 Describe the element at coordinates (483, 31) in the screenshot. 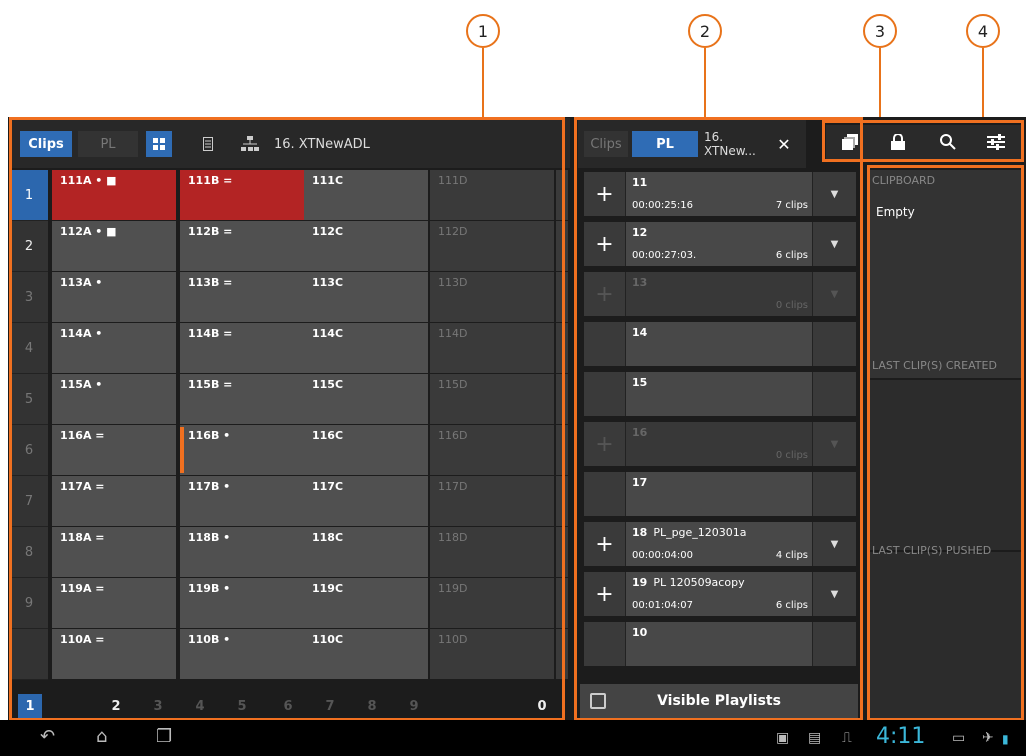

I see `callout-1: 1` at that location.